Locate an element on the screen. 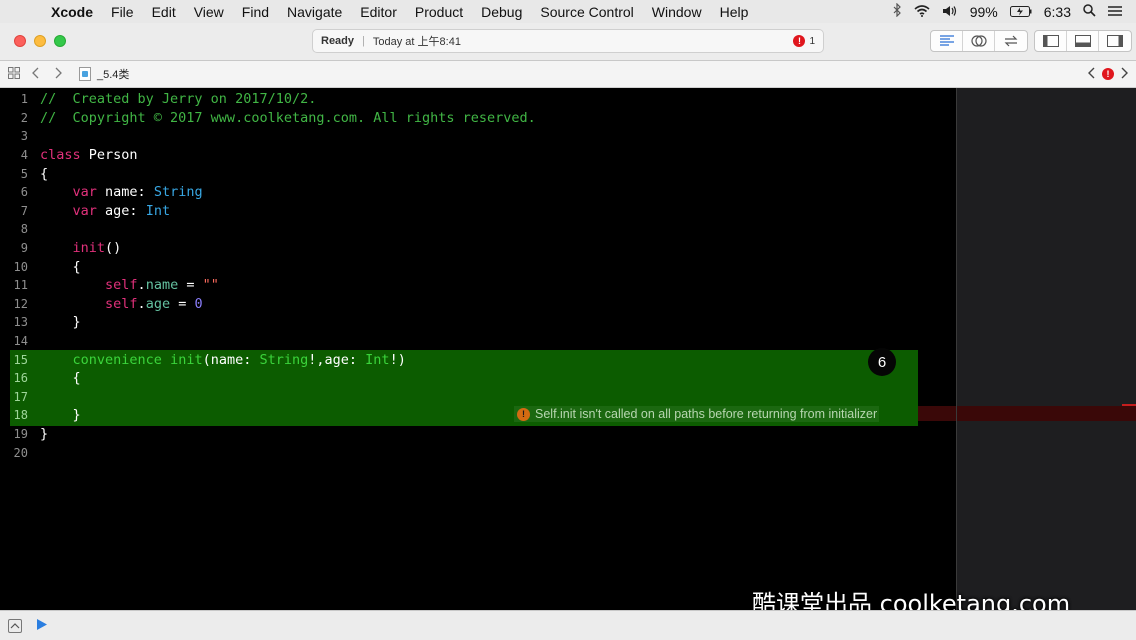 The height and width of the screenshot is (640, 1136). menu-edit: Edit is located at coordinates (164, 12).